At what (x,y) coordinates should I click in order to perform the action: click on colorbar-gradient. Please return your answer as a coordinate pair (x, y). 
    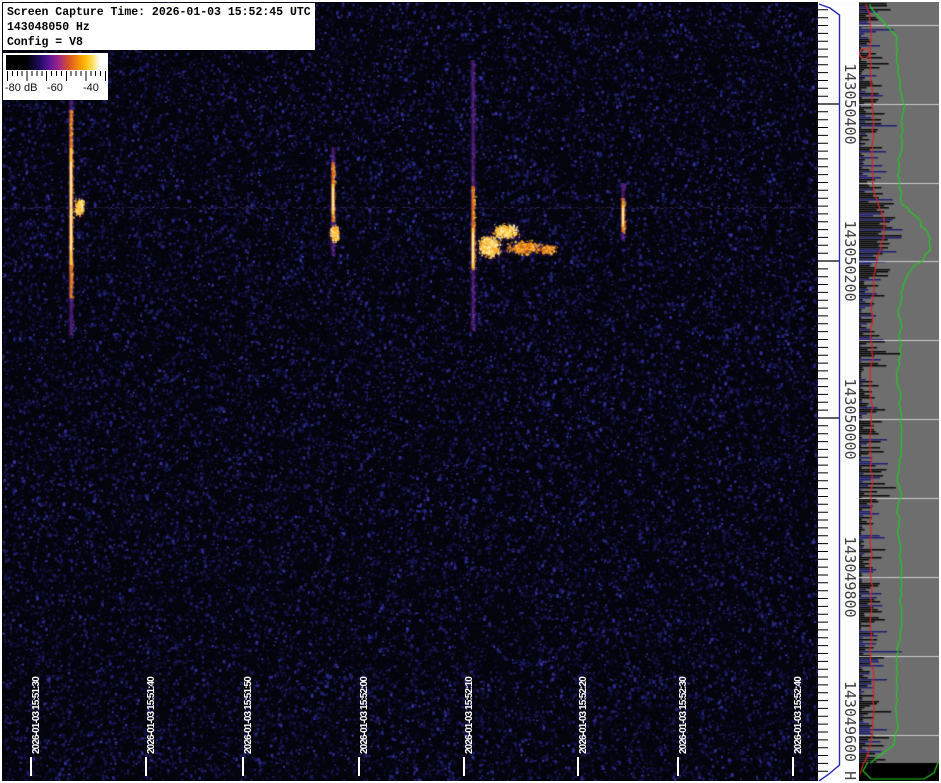
    Looking at the image, I should click on (56, 62).